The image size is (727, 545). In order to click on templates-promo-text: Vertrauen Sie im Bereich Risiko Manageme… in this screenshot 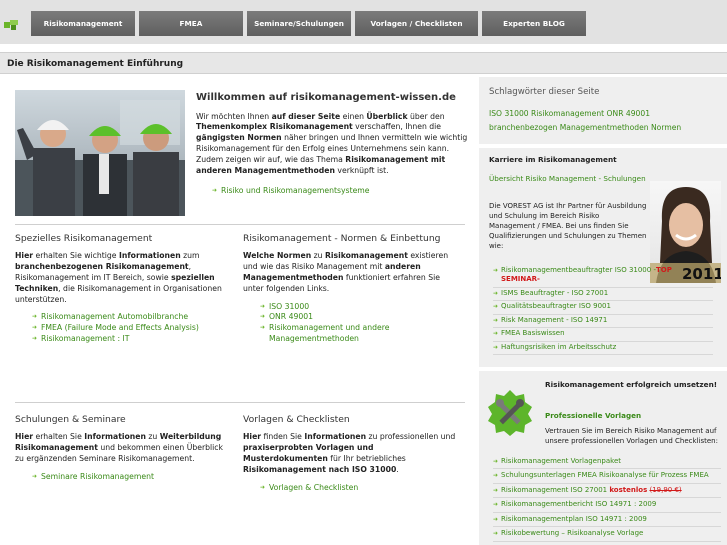, I will do `click(631, 436)`.